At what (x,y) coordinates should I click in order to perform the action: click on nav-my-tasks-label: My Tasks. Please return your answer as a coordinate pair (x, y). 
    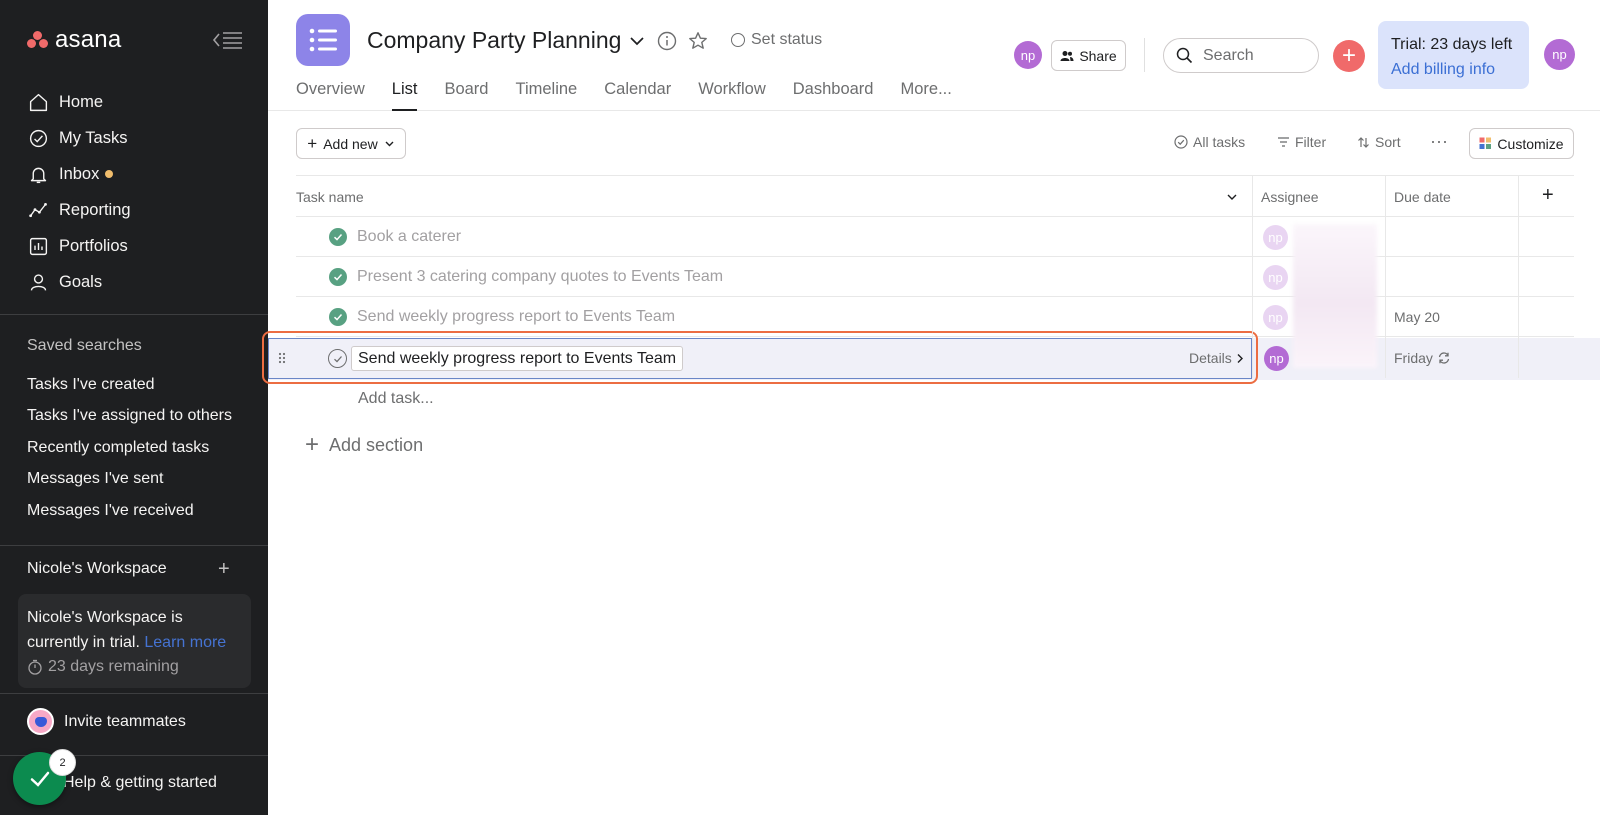
    Looking at the image, I should click on (93, 137).